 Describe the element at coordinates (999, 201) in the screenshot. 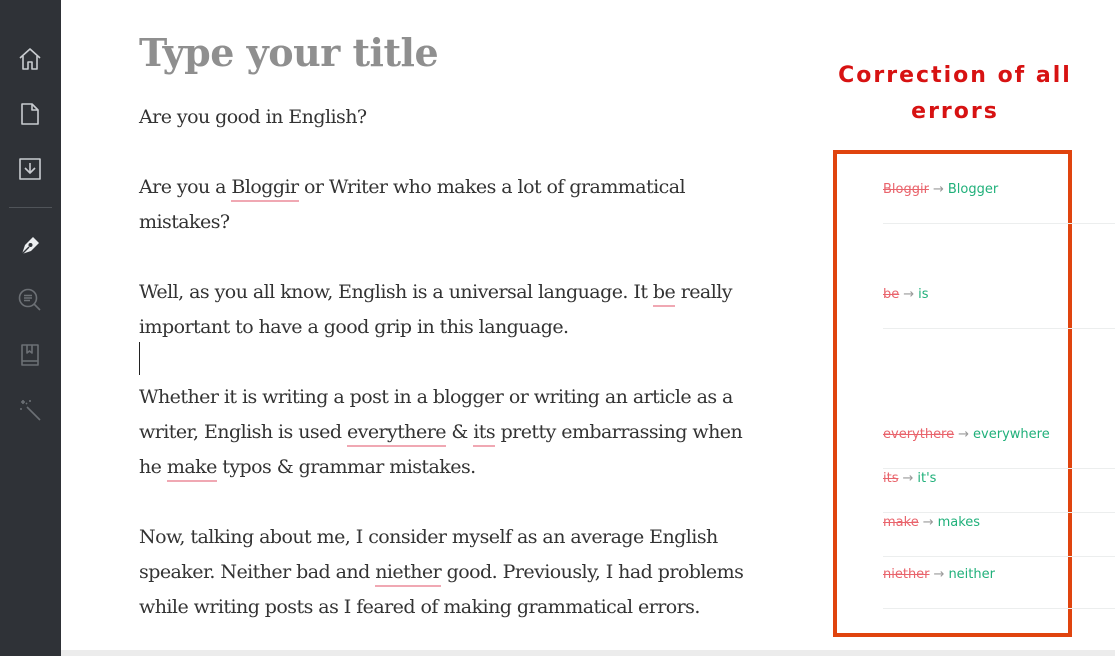

I see `correction-card: Bloggir → Blogger` at that location.